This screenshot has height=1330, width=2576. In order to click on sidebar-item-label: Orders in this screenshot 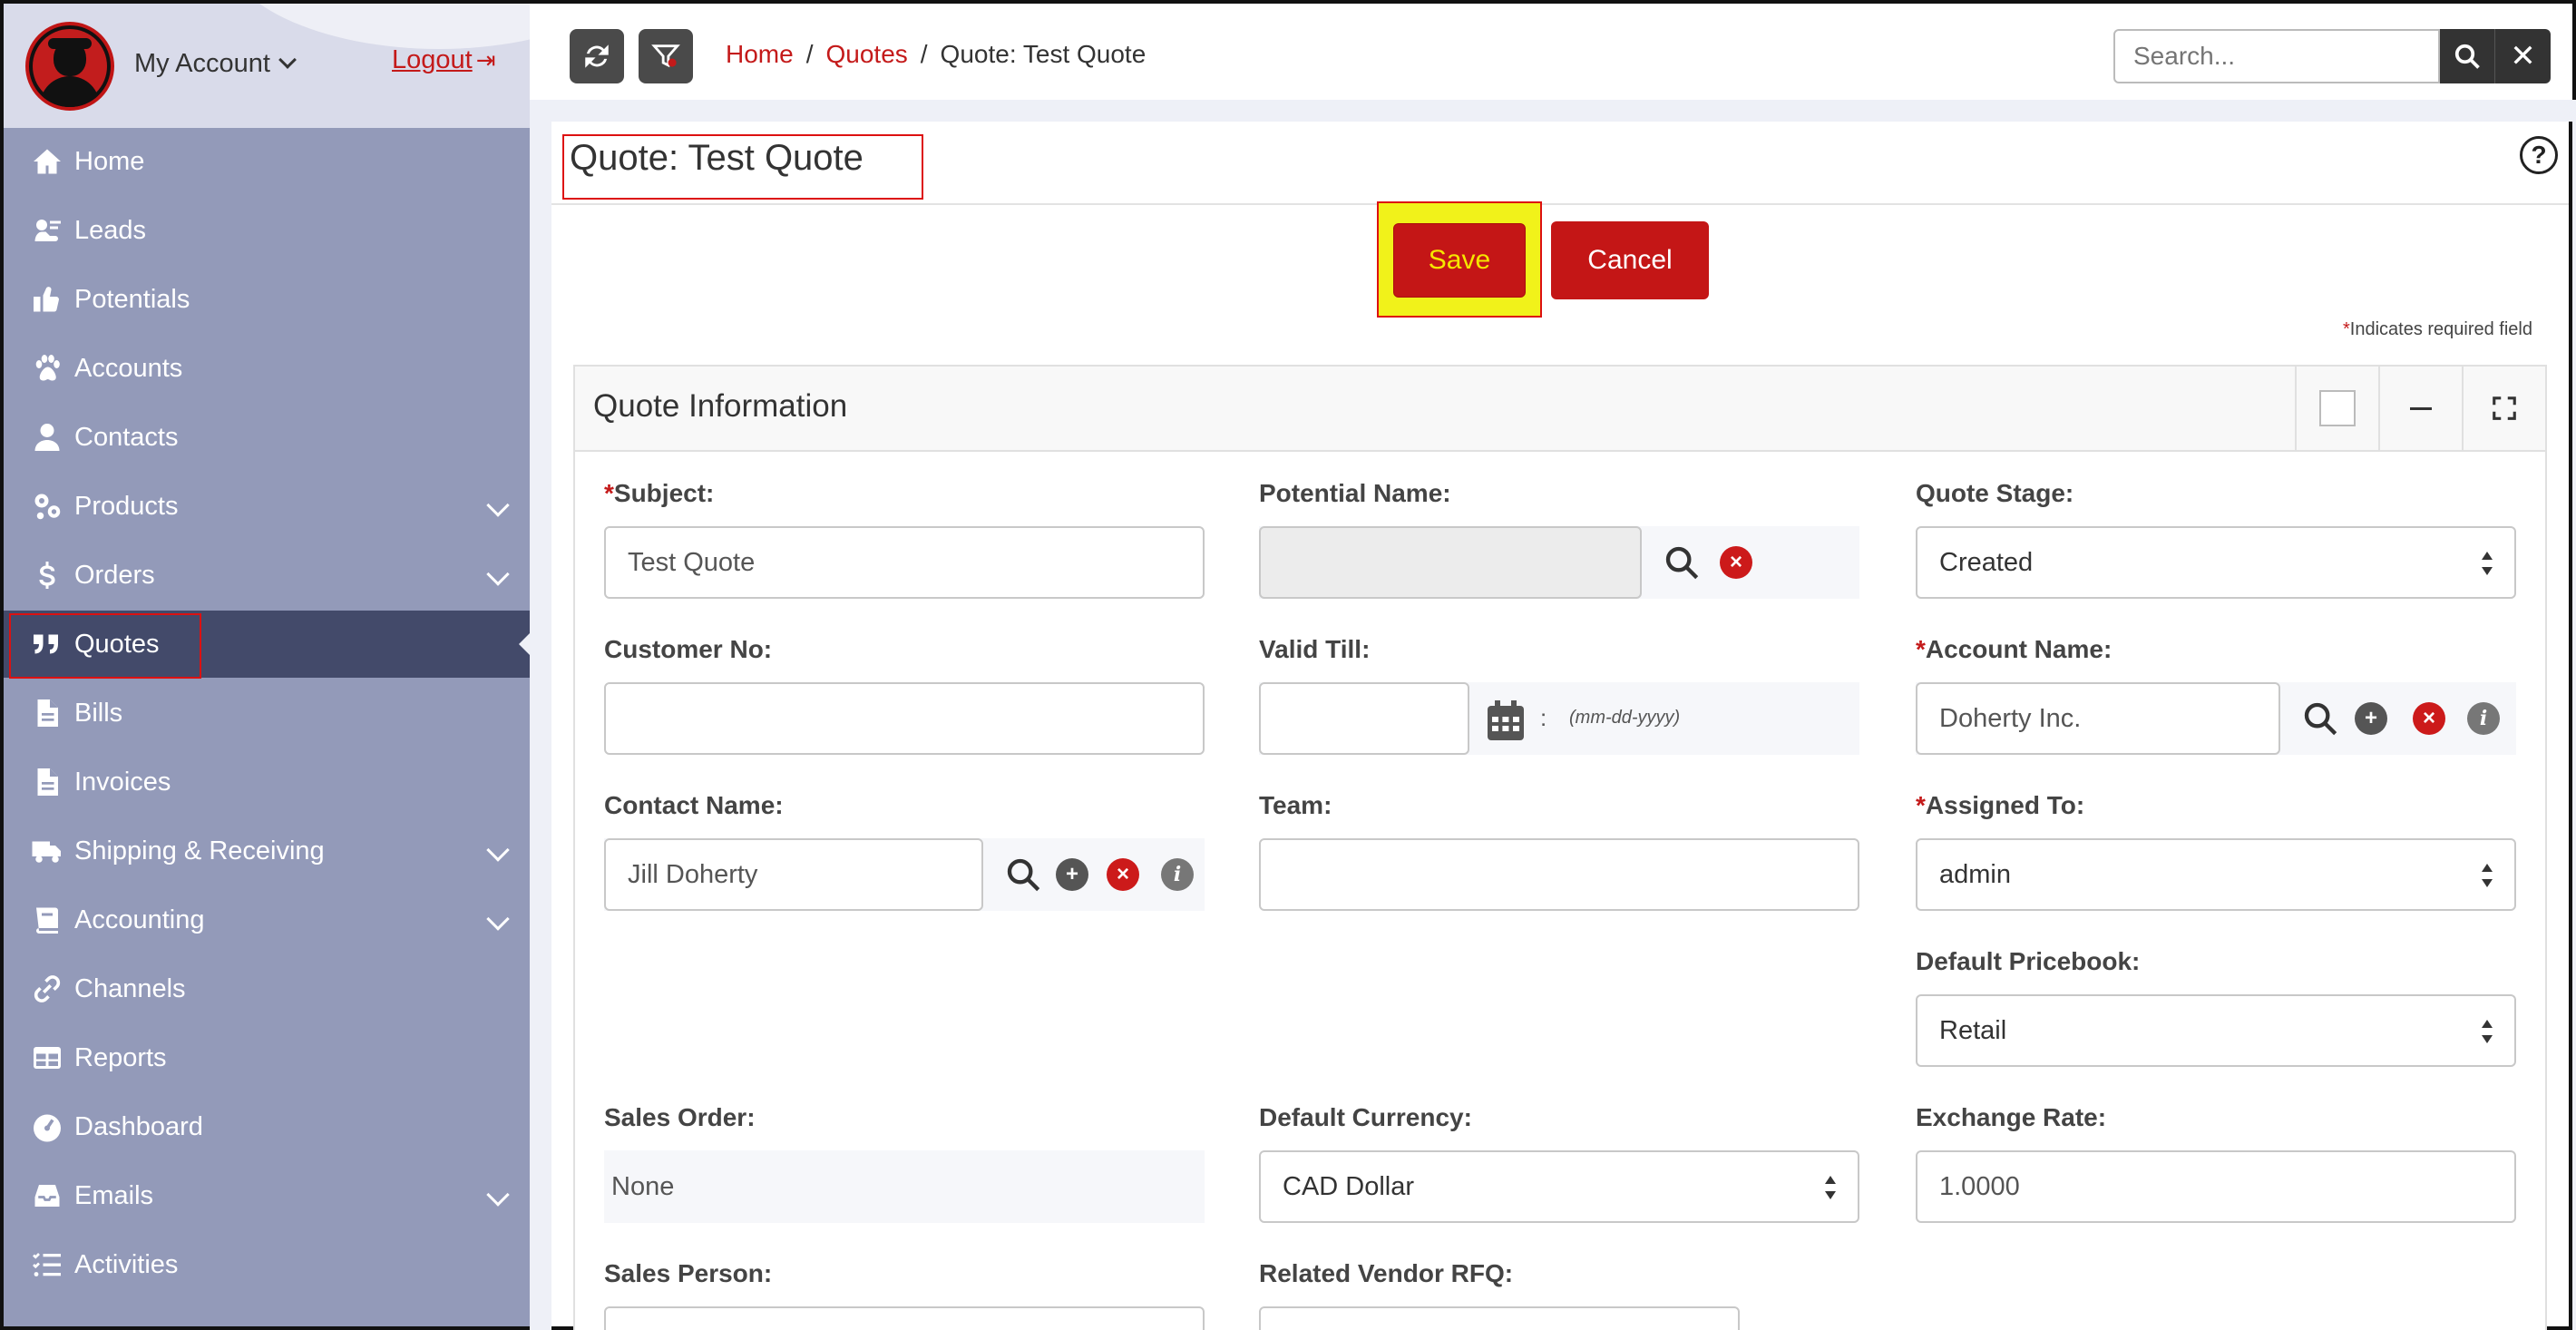, I will do `click(114, 575)`.